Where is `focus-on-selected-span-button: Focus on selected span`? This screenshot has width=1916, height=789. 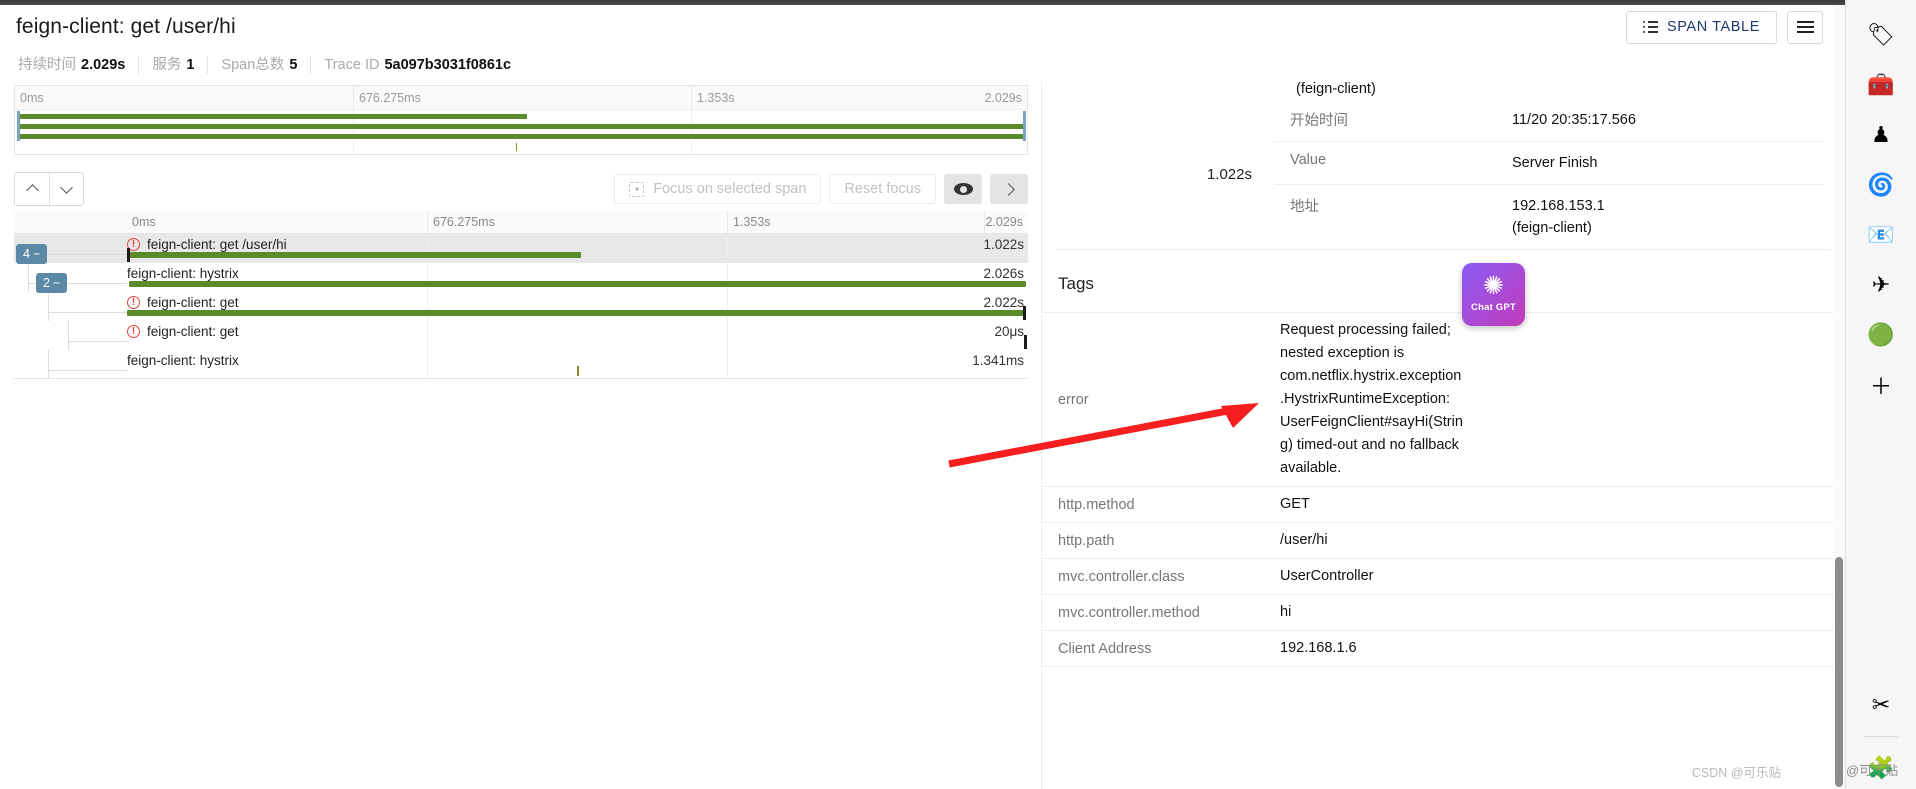
focus-on-selected-span-button: Focus on selected span is located at coordinates (718, 189).